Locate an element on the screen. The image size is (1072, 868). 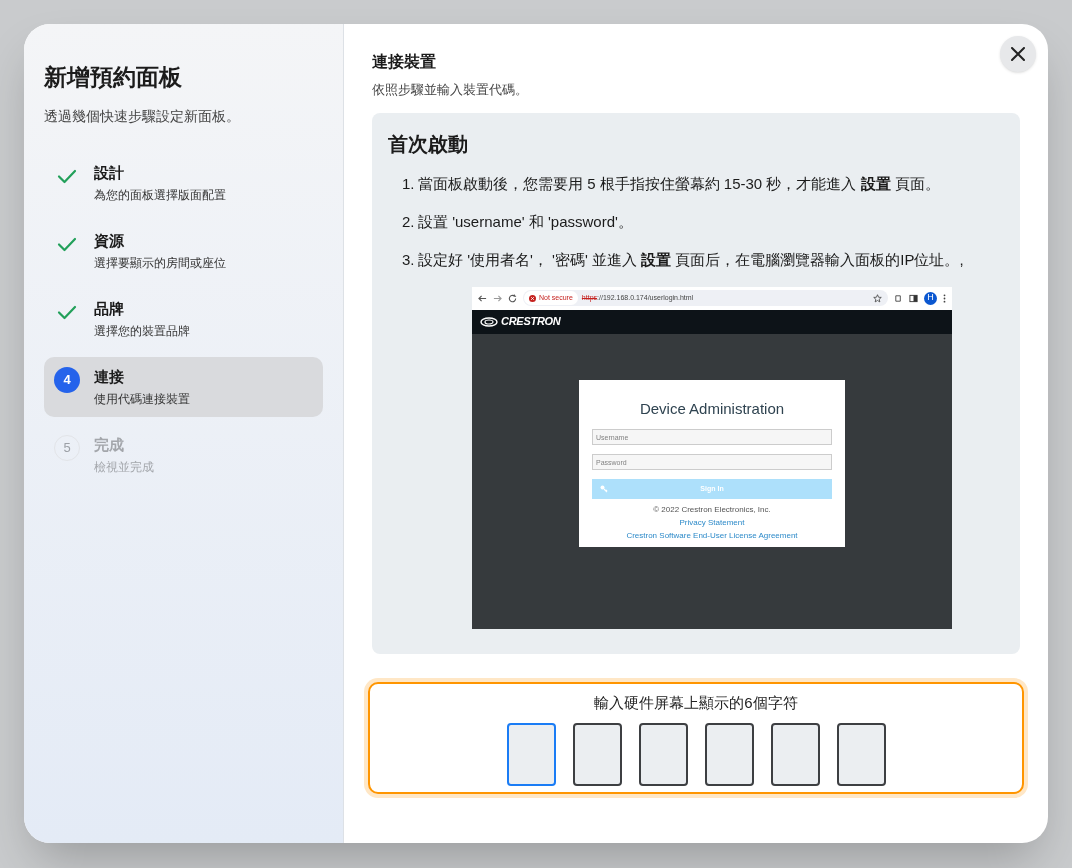
guide-heading: 首次啟動 is located at coordinates (428, 144).